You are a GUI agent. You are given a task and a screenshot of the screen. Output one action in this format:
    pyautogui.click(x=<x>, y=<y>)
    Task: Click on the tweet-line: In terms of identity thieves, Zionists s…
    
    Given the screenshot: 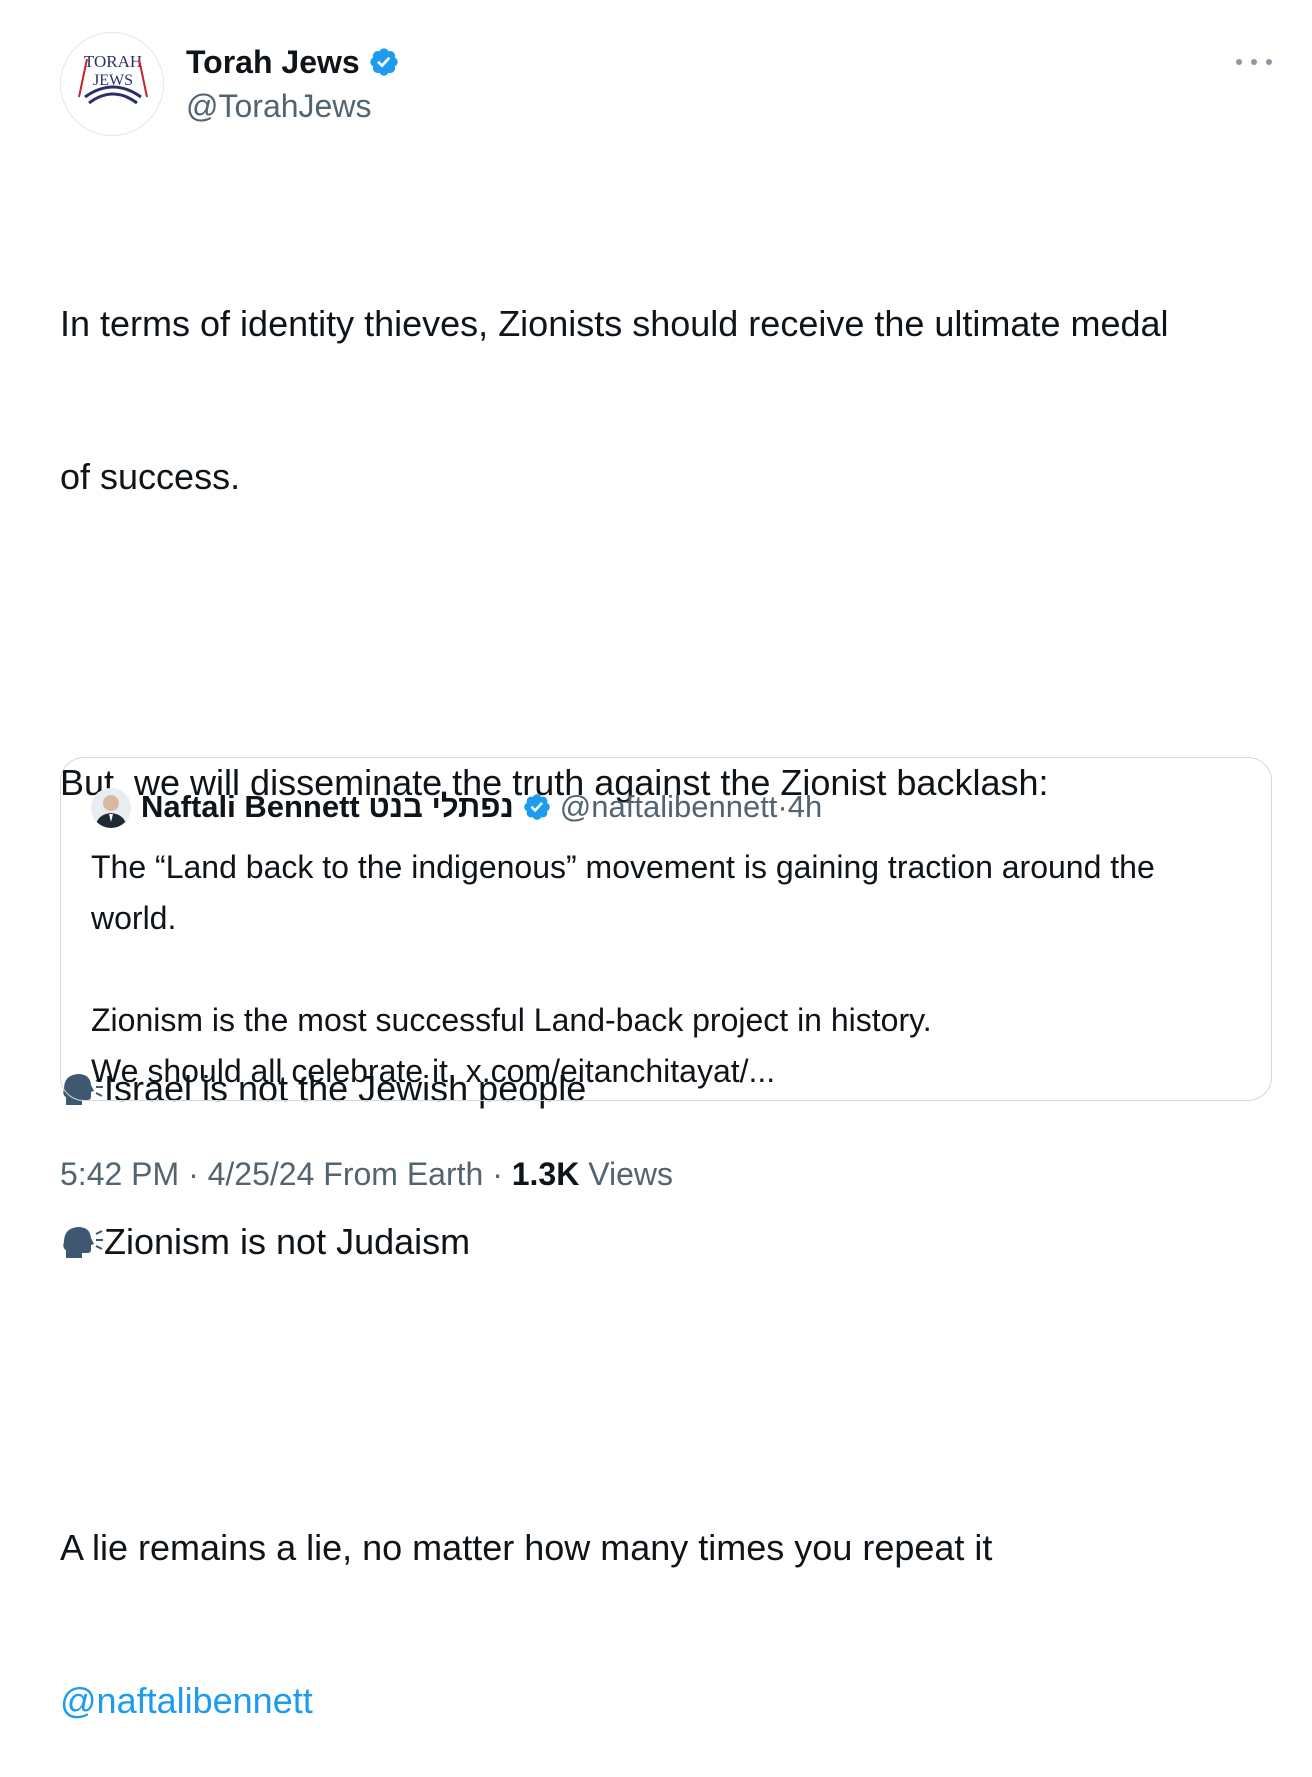 What is the action you would take?
    pyautogui.click(x=614, y=323)
    